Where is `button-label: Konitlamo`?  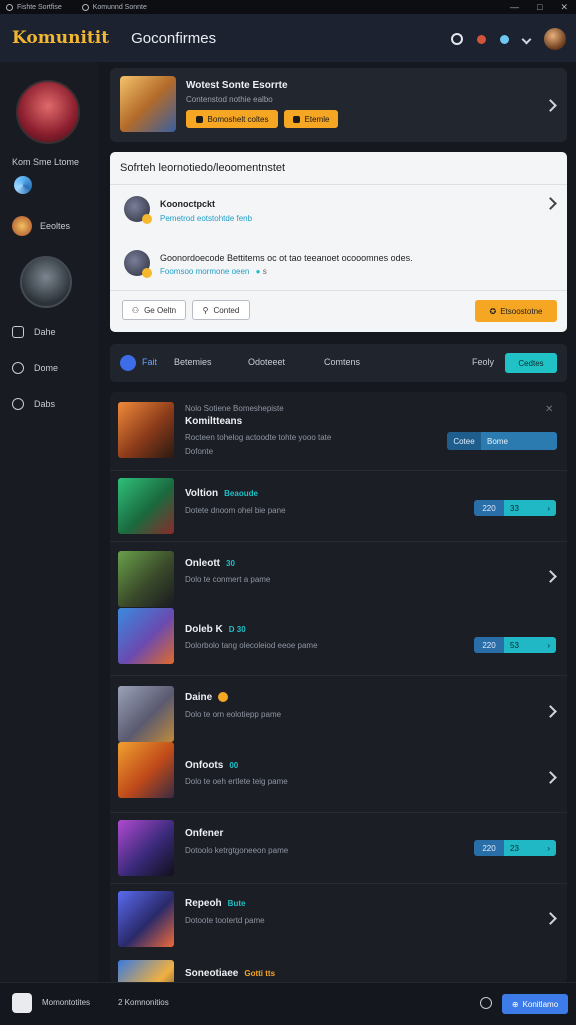 button-label: Konitlamo is located at coordinates (540, 1004).